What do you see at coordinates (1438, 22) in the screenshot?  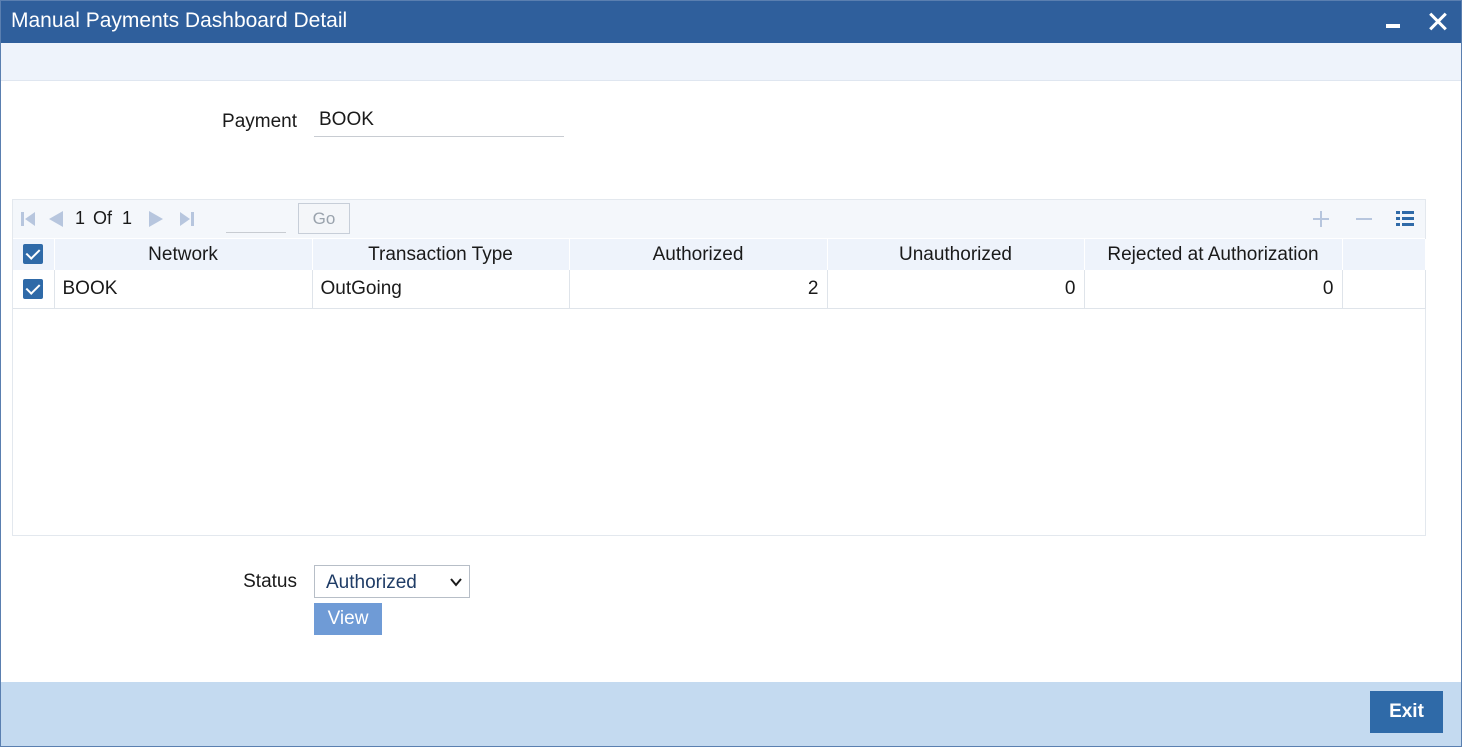 I see `close-icon` at bounding box center [1438, 22].